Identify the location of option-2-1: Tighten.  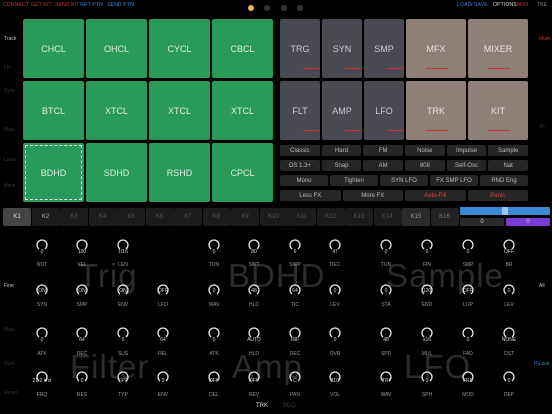
(354, 180).